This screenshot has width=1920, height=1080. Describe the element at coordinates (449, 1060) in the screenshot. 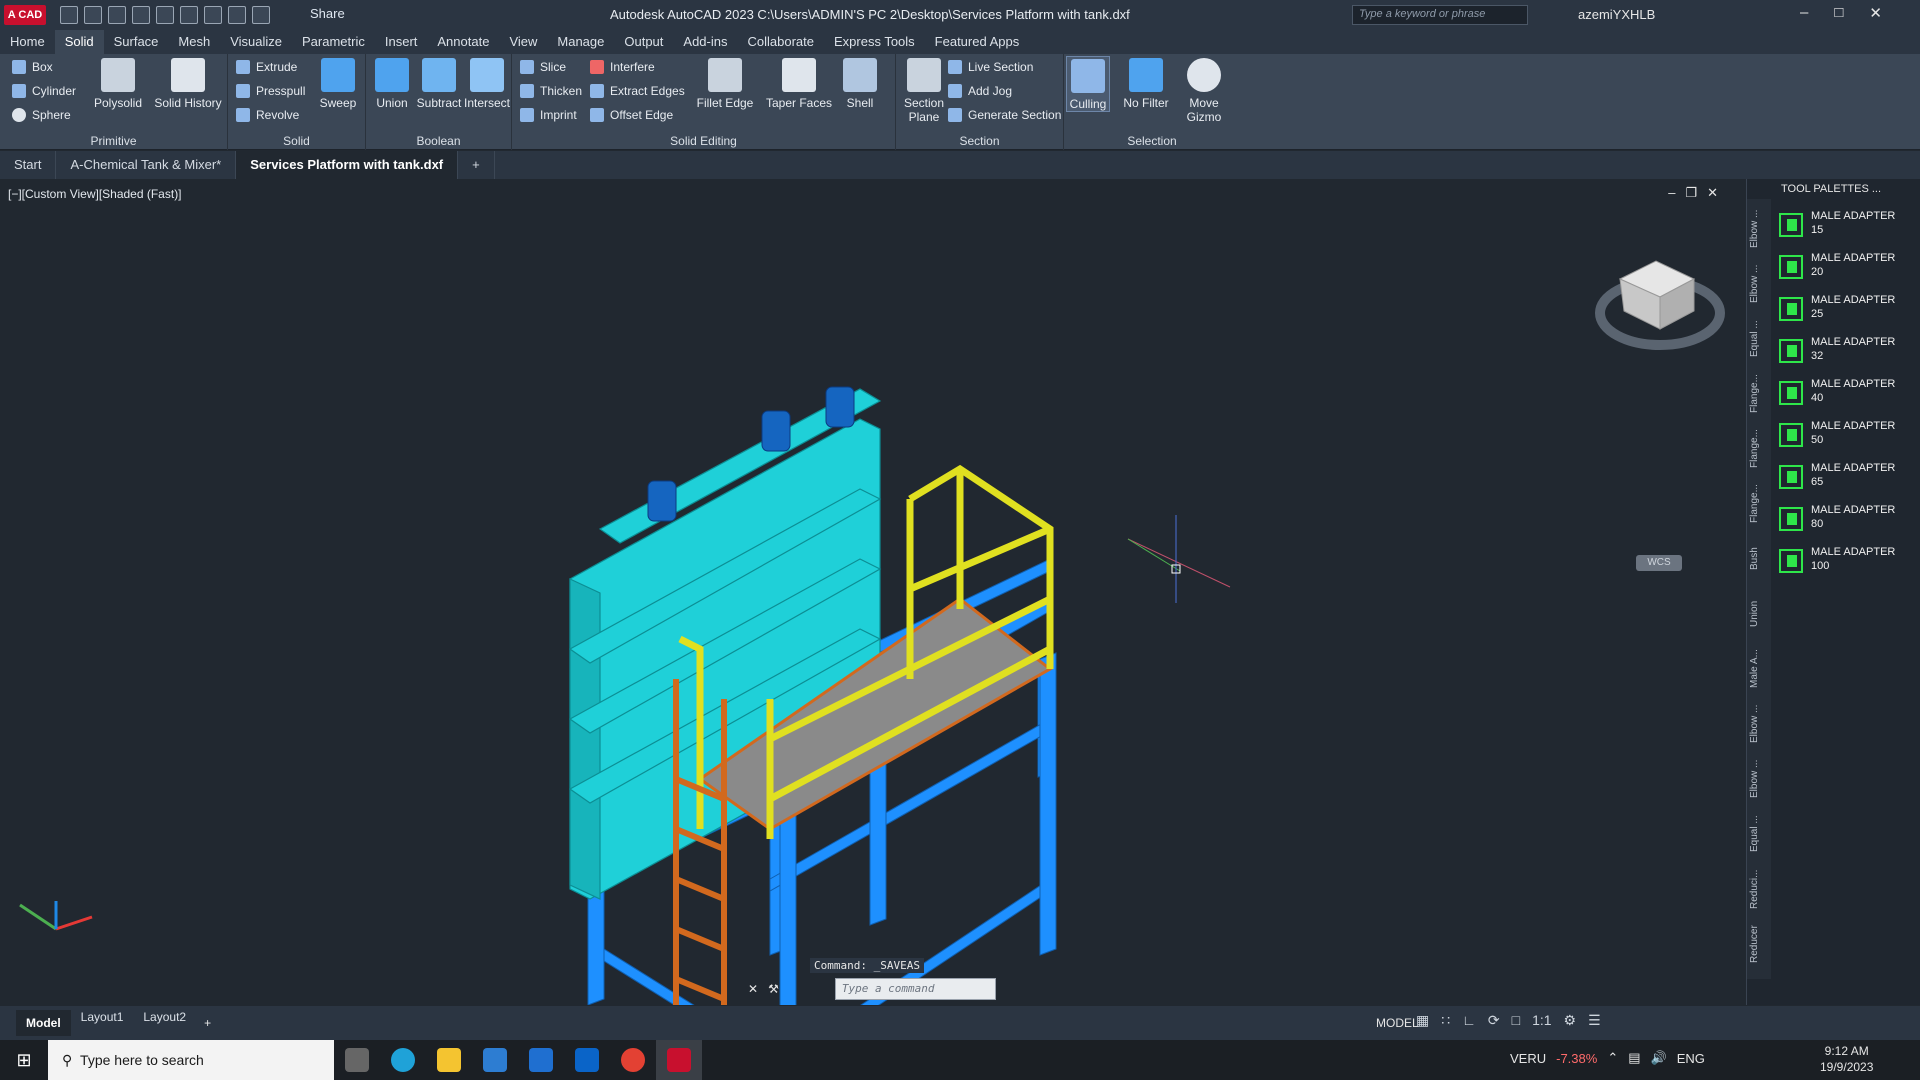

I see `explorer-button` at that location.